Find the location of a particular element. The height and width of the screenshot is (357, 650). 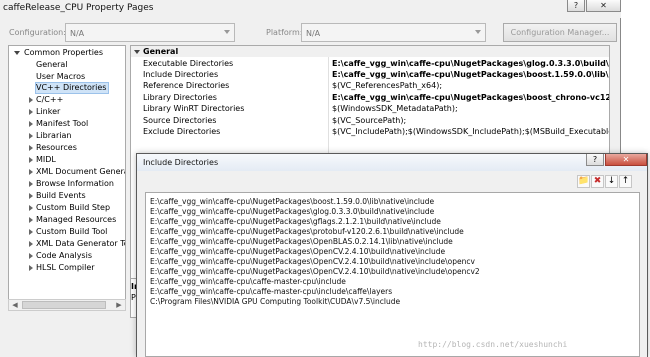

property-name: Executable Directories is located at coordinates (188, 63).